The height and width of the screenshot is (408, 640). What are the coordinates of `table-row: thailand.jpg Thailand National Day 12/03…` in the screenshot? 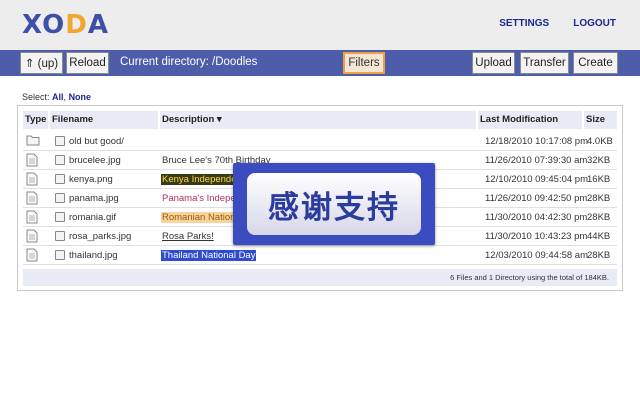 It's located at (320, 255).